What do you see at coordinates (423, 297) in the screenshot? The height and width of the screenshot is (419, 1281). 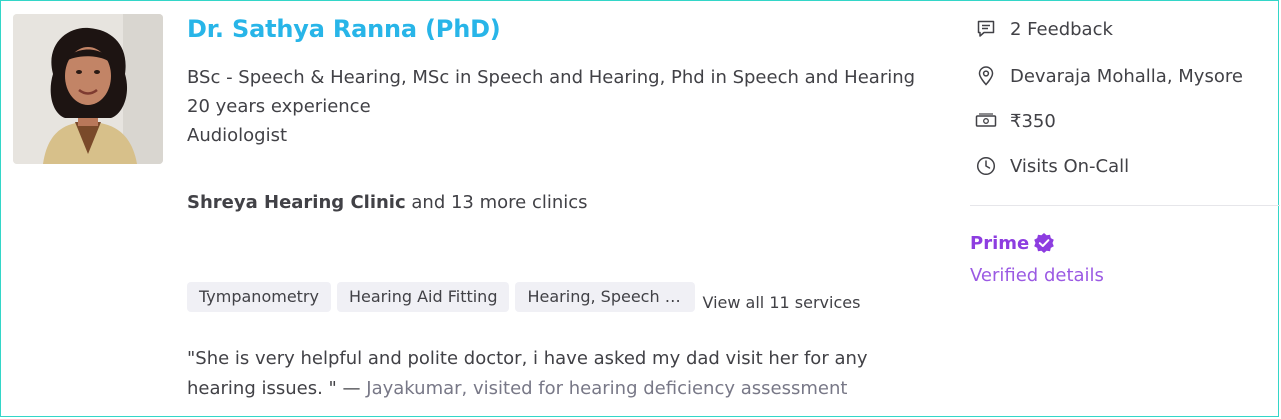 I see `service-tag: Hearing Aid Fitting` at bounding box center [423, 297].